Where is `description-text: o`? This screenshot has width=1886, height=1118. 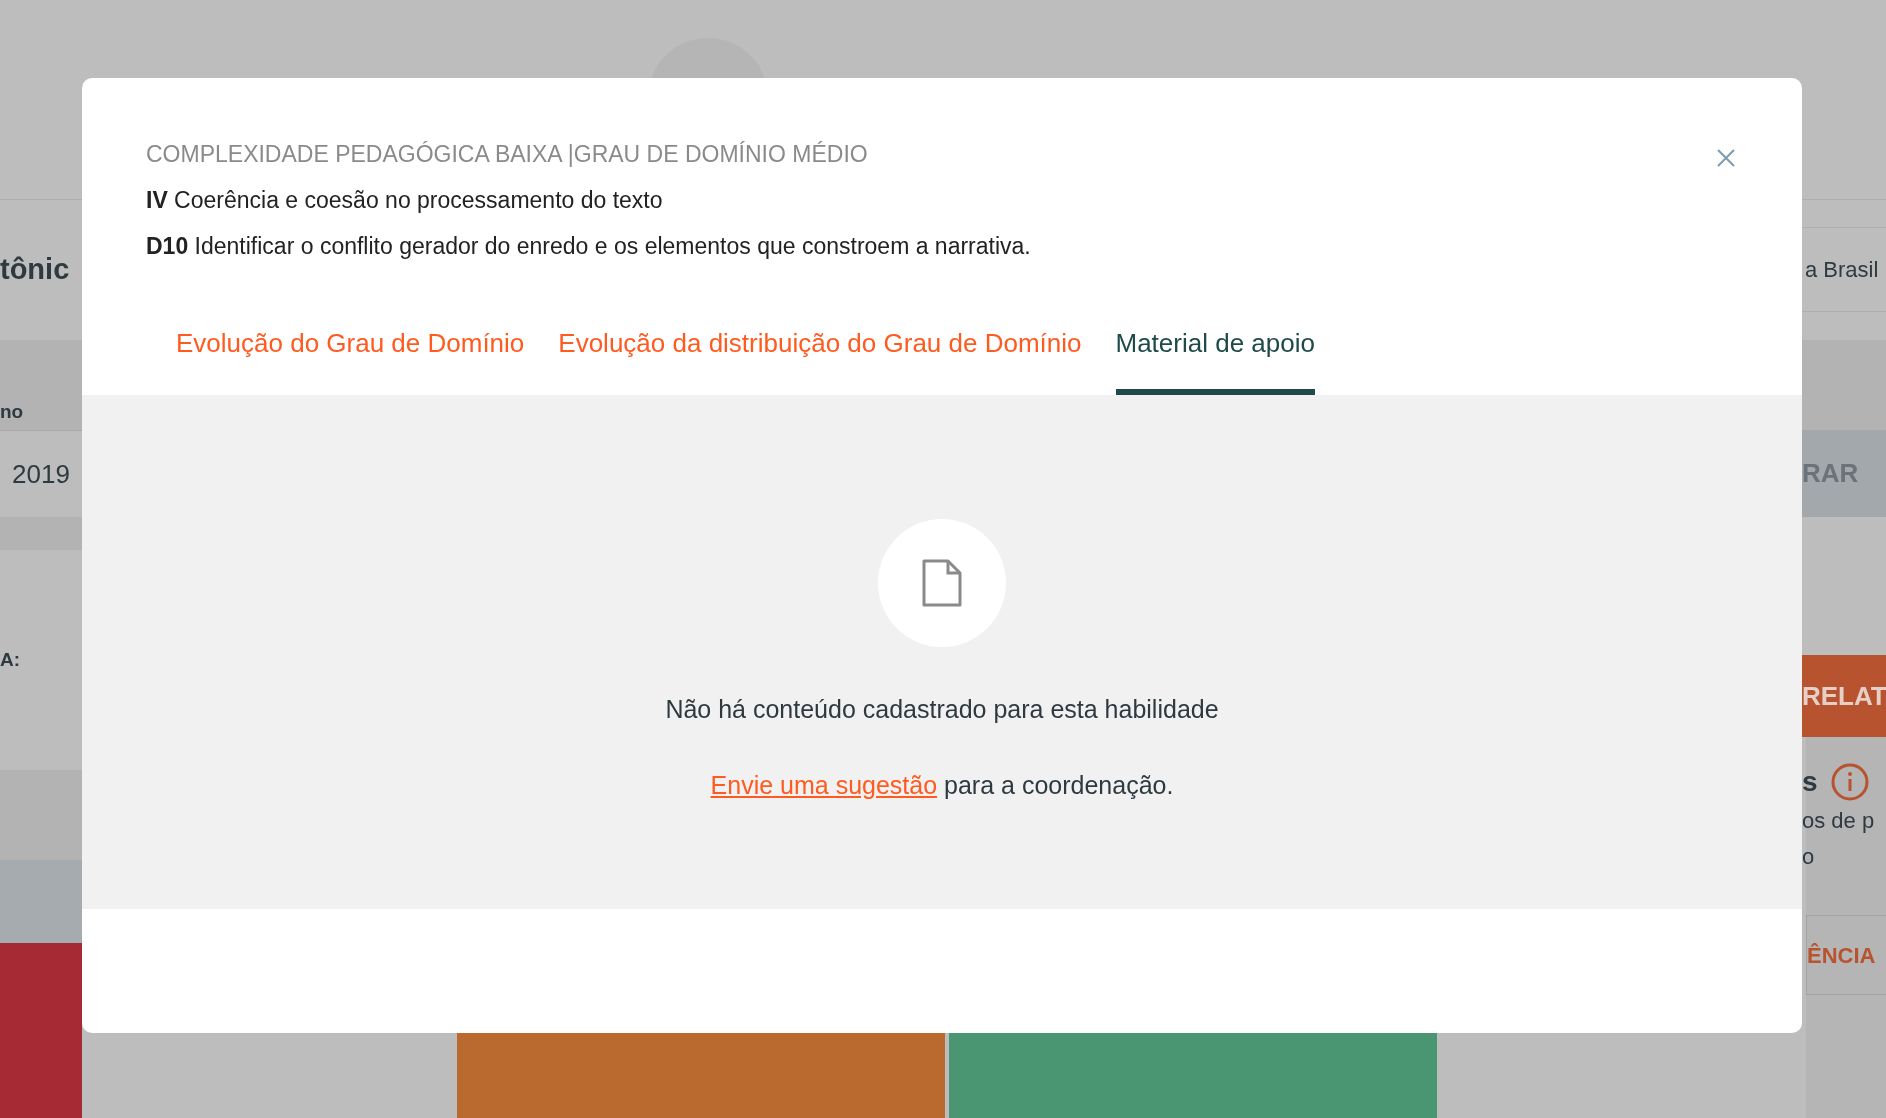
description-text: o is located at coordinates (1809, 857).